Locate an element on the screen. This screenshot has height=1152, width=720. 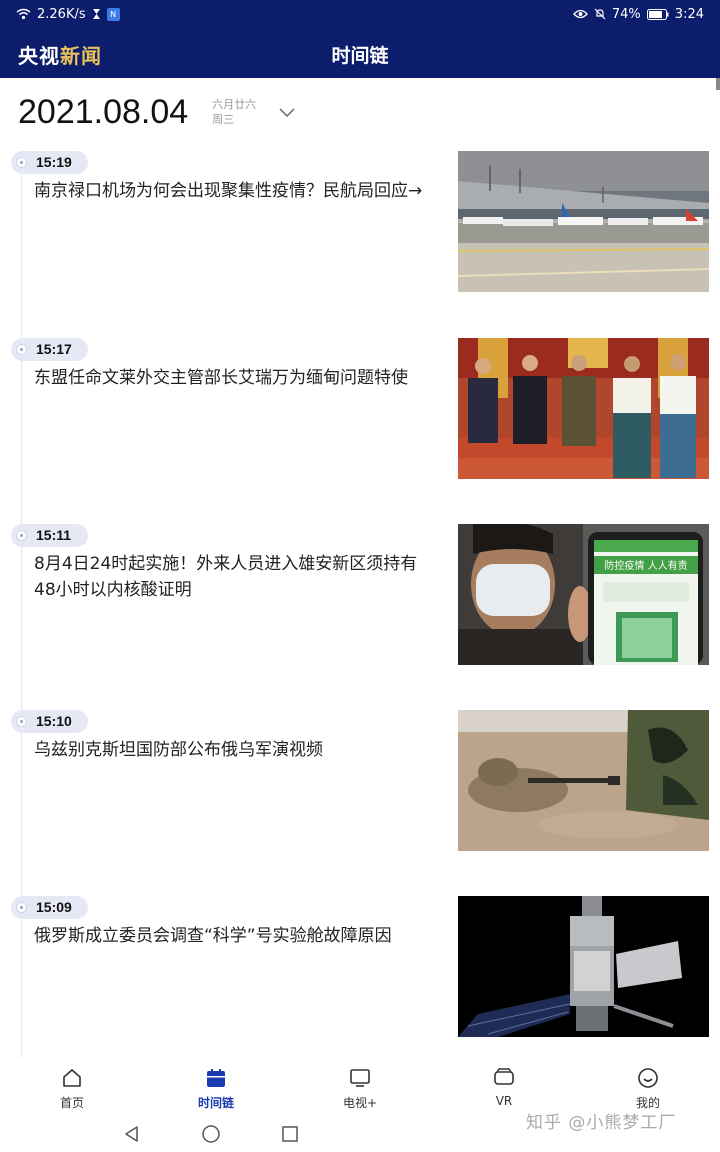
time-text: 15:17 is located at coordinates (54, 349).